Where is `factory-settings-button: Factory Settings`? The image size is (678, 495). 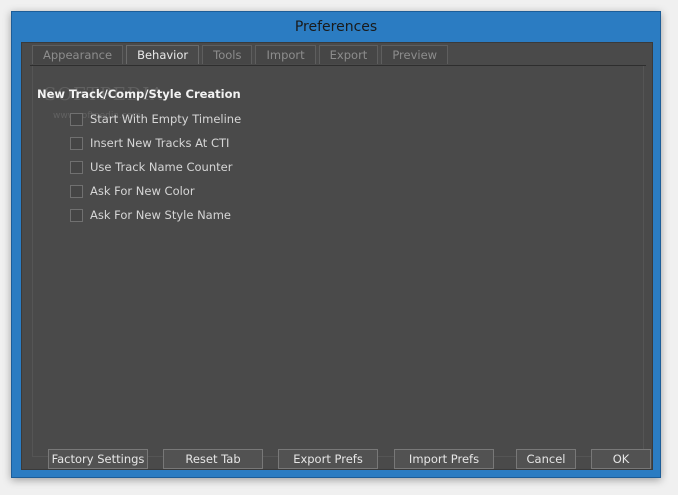
factory-settings-button: Factory Settings is located at coordinates (98, 459).